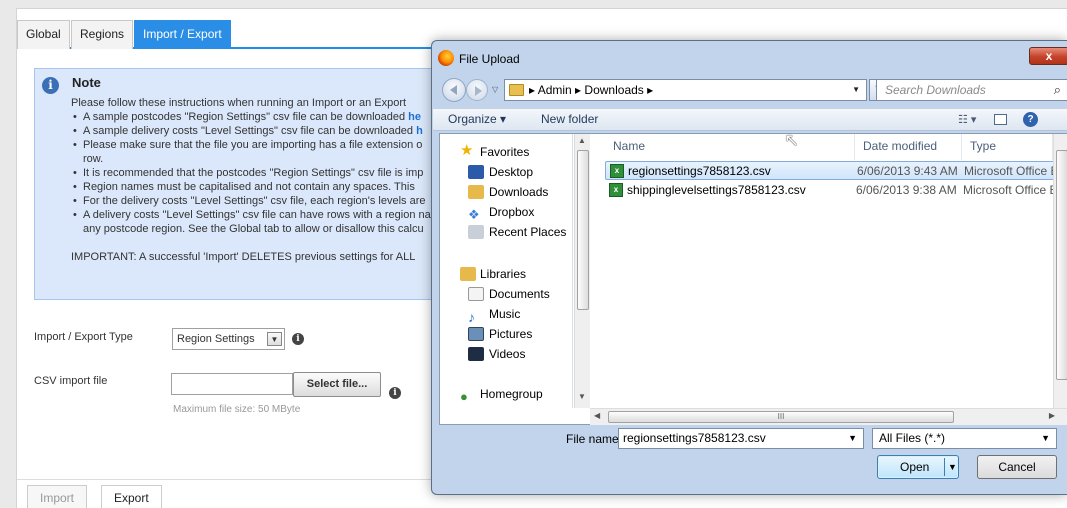 Image resolution: width=1067 pixels, height=508 pixels. What do you see at coordinates (1052, 415) in the screenshot?
I see `scroll-right-icon: ▶` at bounding box center [1052, 415].